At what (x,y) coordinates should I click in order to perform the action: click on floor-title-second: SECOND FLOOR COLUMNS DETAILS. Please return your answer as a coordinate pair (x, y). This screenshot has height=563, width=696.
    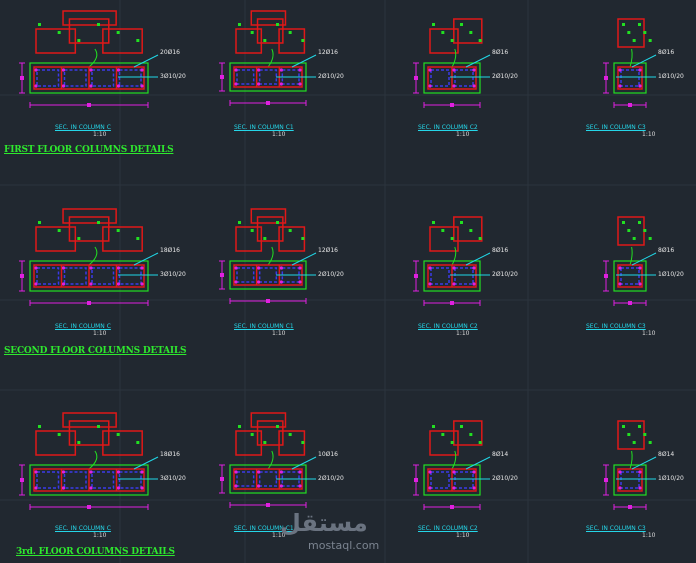
    Looking at the image, I should click on (95, 351).